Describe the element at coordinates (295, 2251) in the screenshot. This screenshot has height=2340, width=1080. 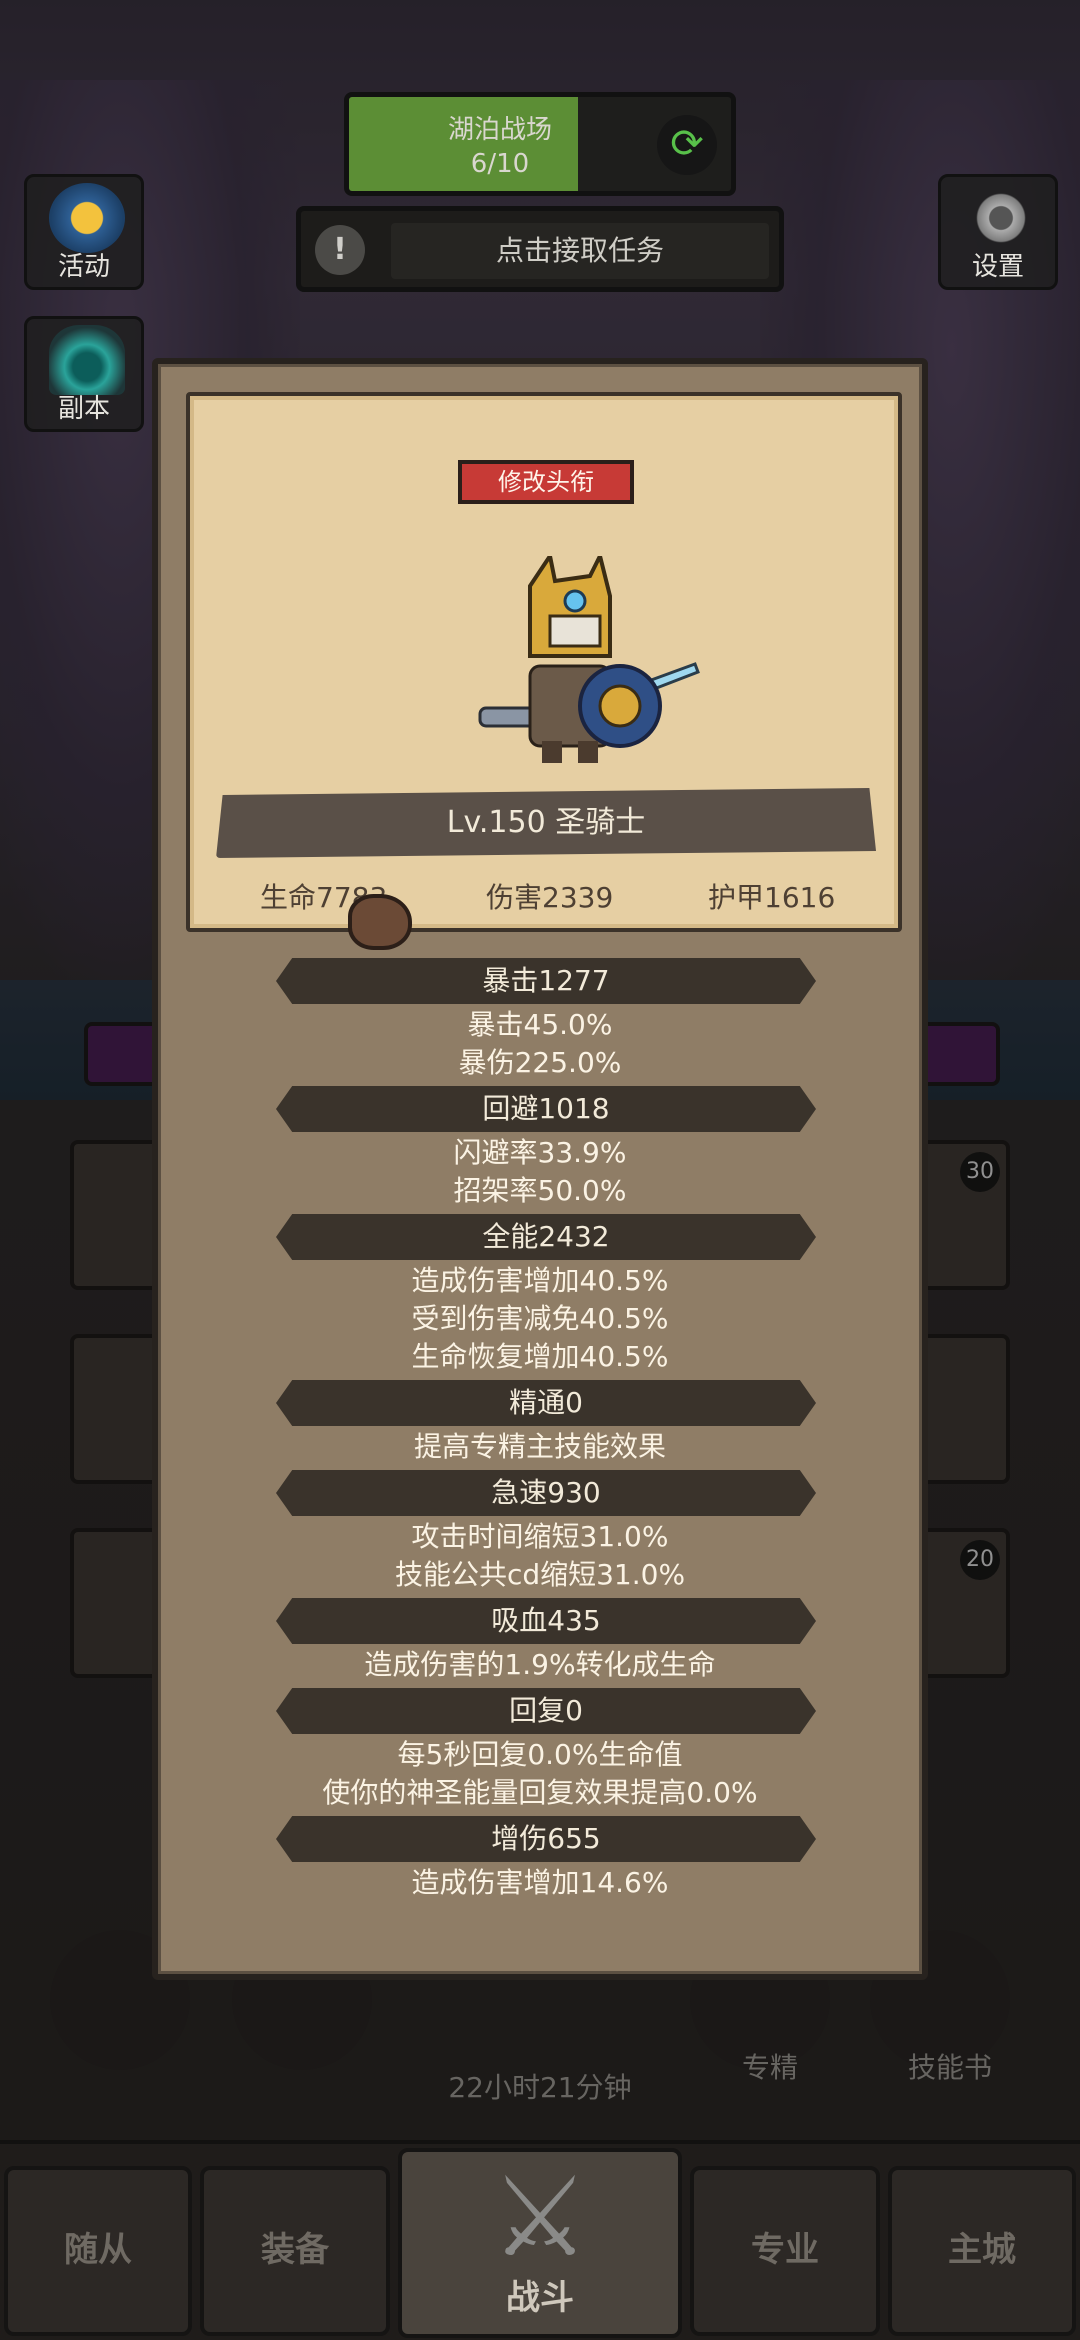
I see `nav-tab-equipment: 装备` at that location.